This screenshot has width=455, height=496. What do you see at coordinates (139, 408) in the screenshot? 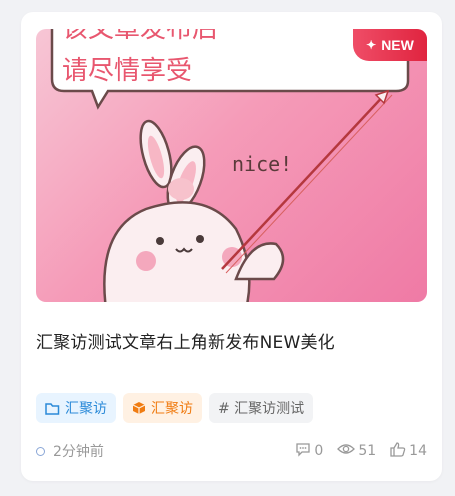
I see `box-icon` at bounding box center [139, 408].